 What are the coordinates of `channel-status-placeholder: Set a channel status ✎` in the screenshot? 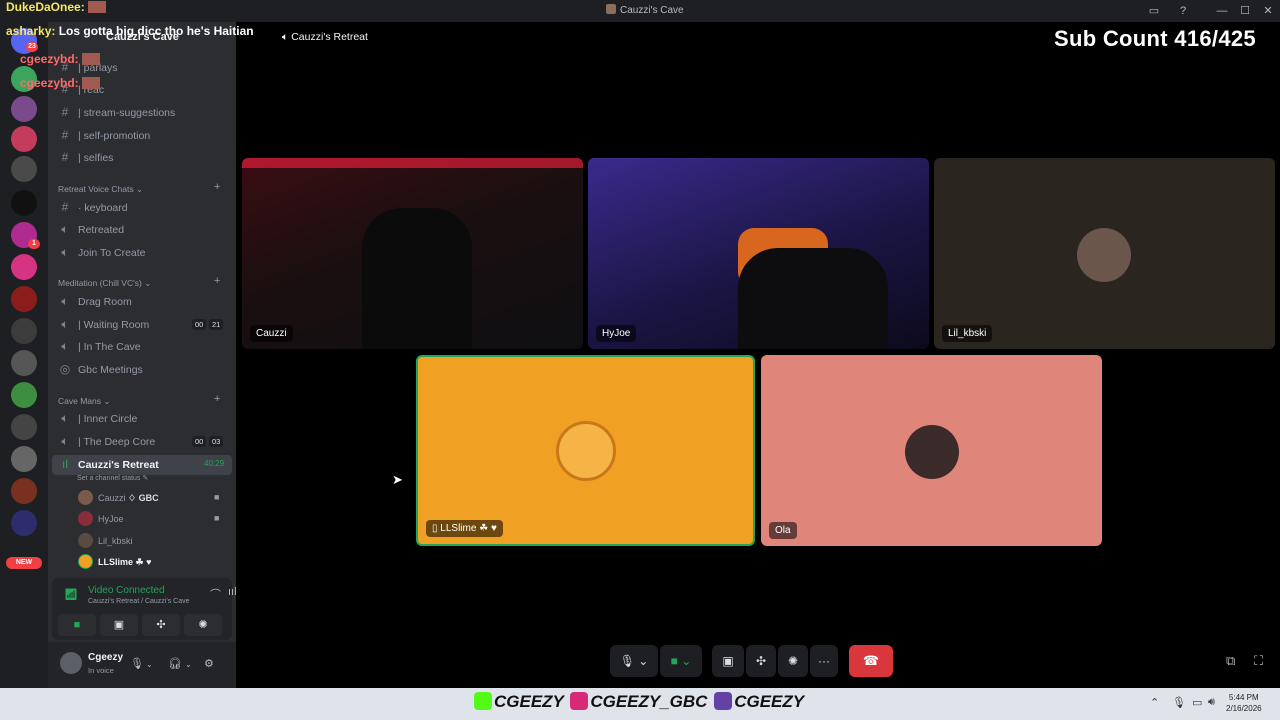 It's located at (112, 478).